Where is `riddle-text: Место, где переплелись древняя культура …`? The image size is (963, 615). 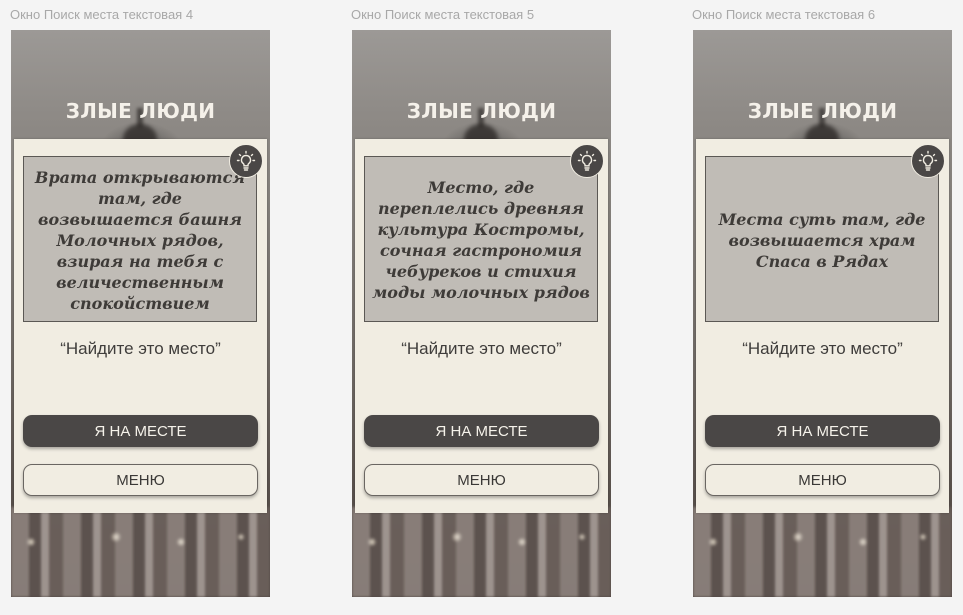 riddle-text: Место, где переплелись древняя культура … is located at coordinates (481, 240).